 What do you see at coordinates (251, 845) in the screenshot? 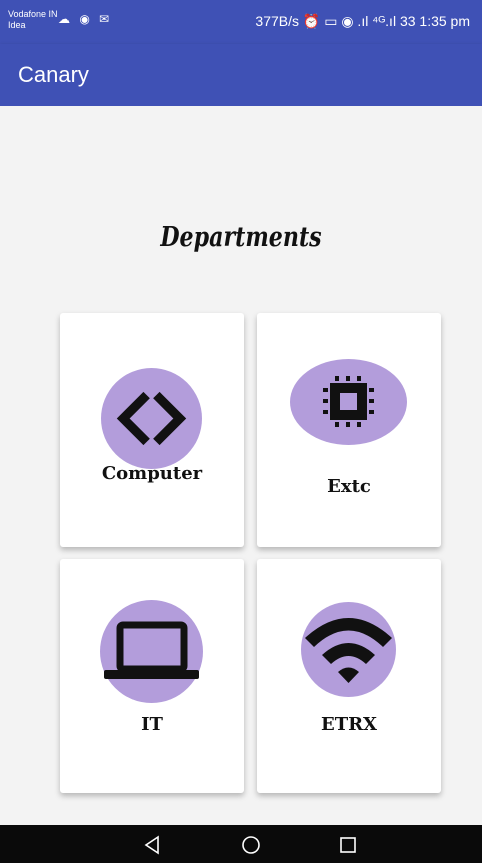
I see `home-icon` at bounding box center [251, 845].